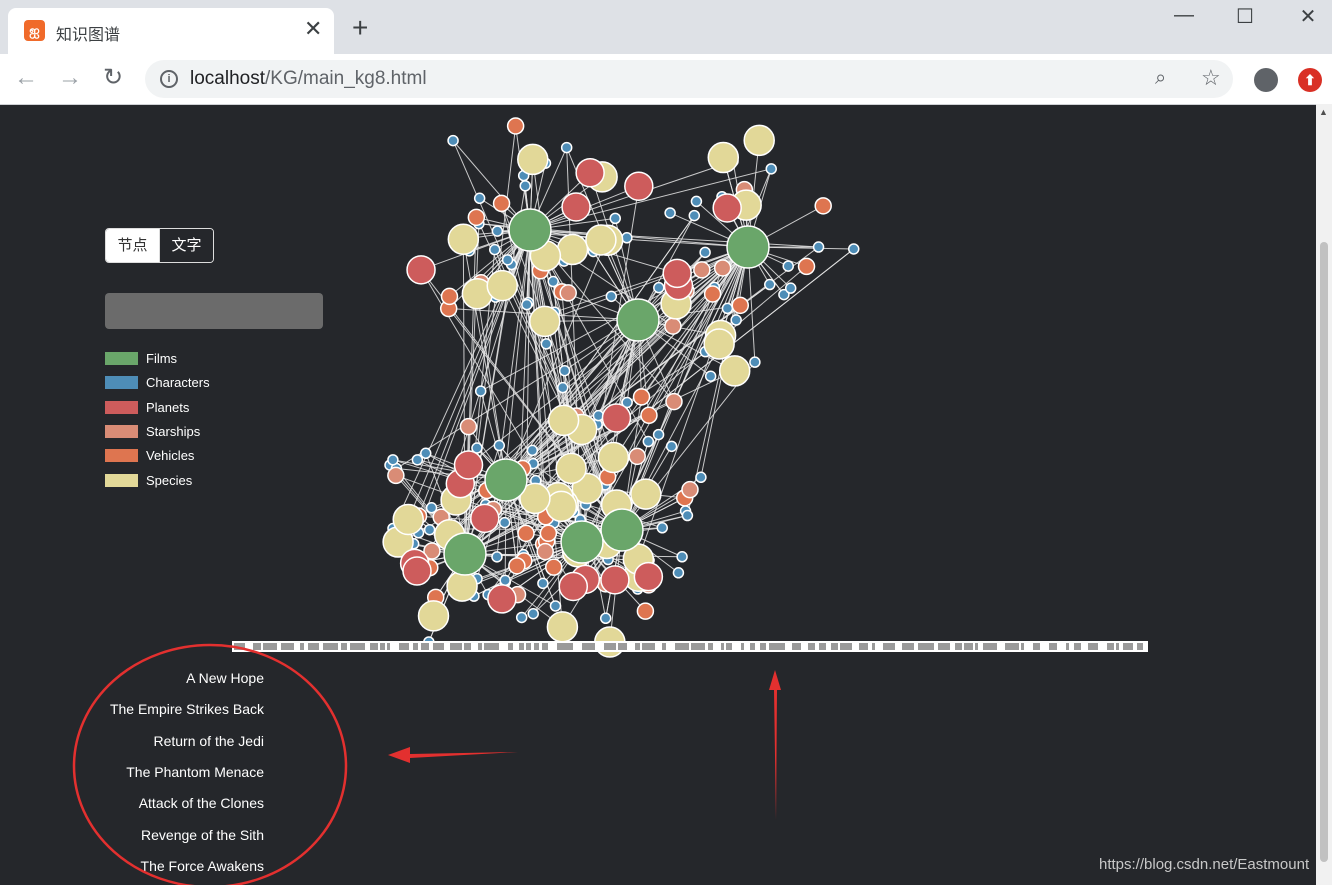 This screenshot has width=1332, height=885. Describe the element at coordinates (172, 772) in the screenshot. I see `film-item: The Phantom Menace` at that location.